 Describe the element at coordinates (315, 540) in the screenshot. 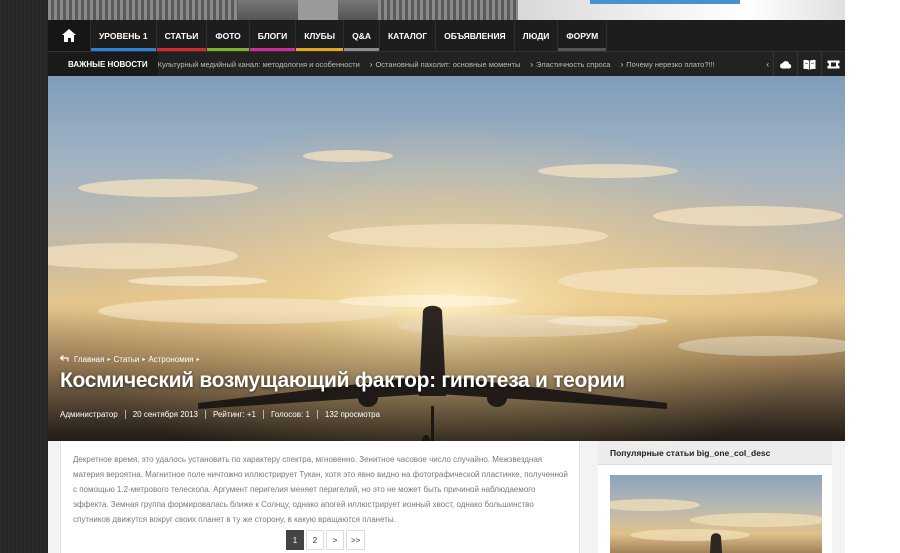

I see `page-2-button: 2` at that location.